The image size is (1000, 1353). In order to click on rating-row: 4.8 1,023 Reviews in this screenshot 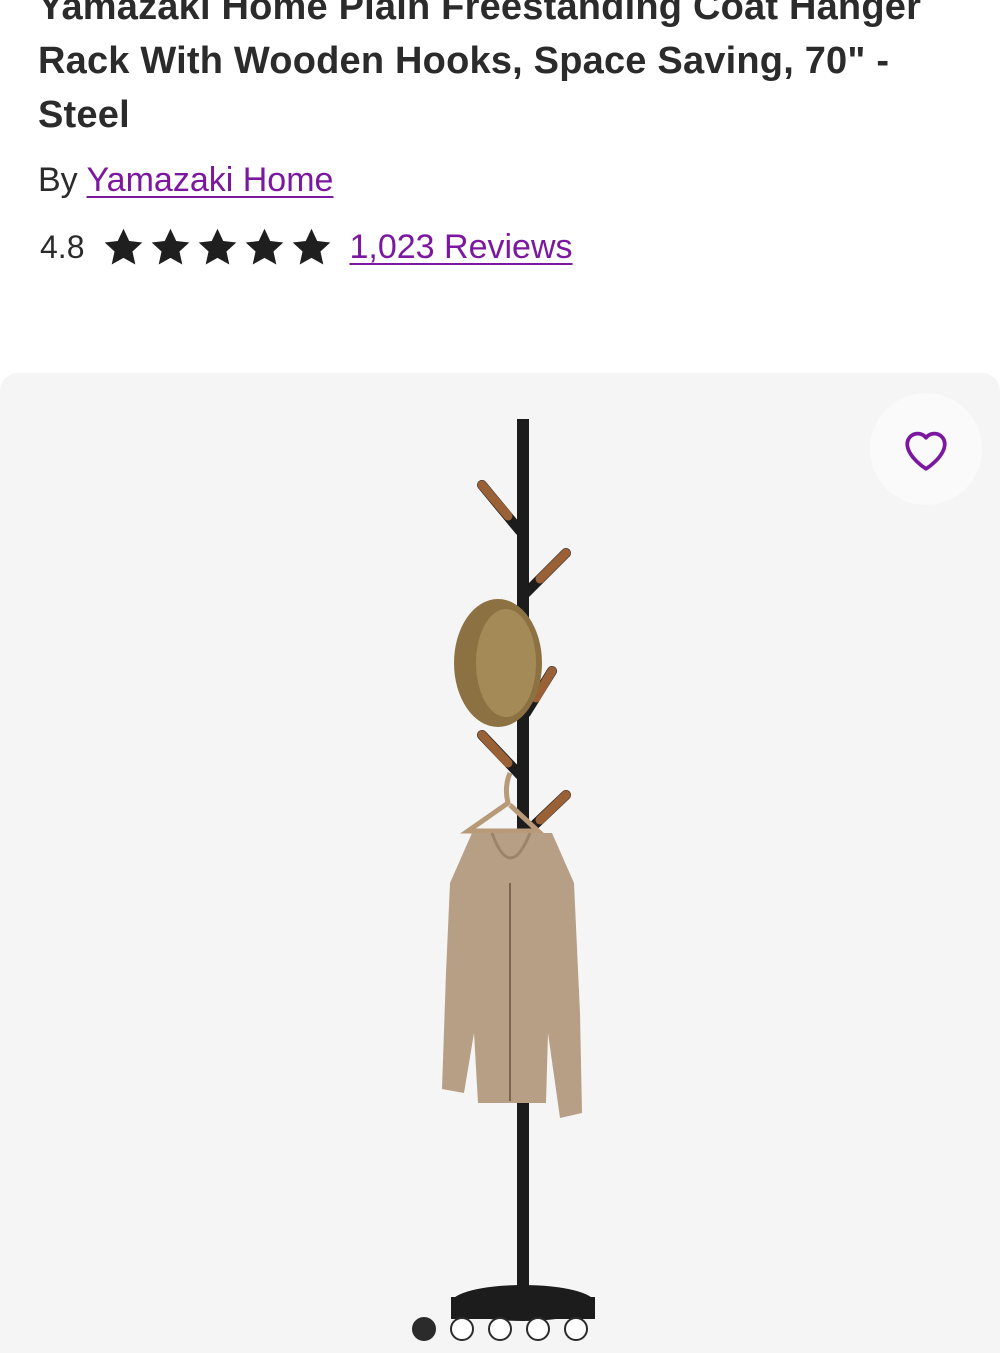, I will do `click(306, 247)`.